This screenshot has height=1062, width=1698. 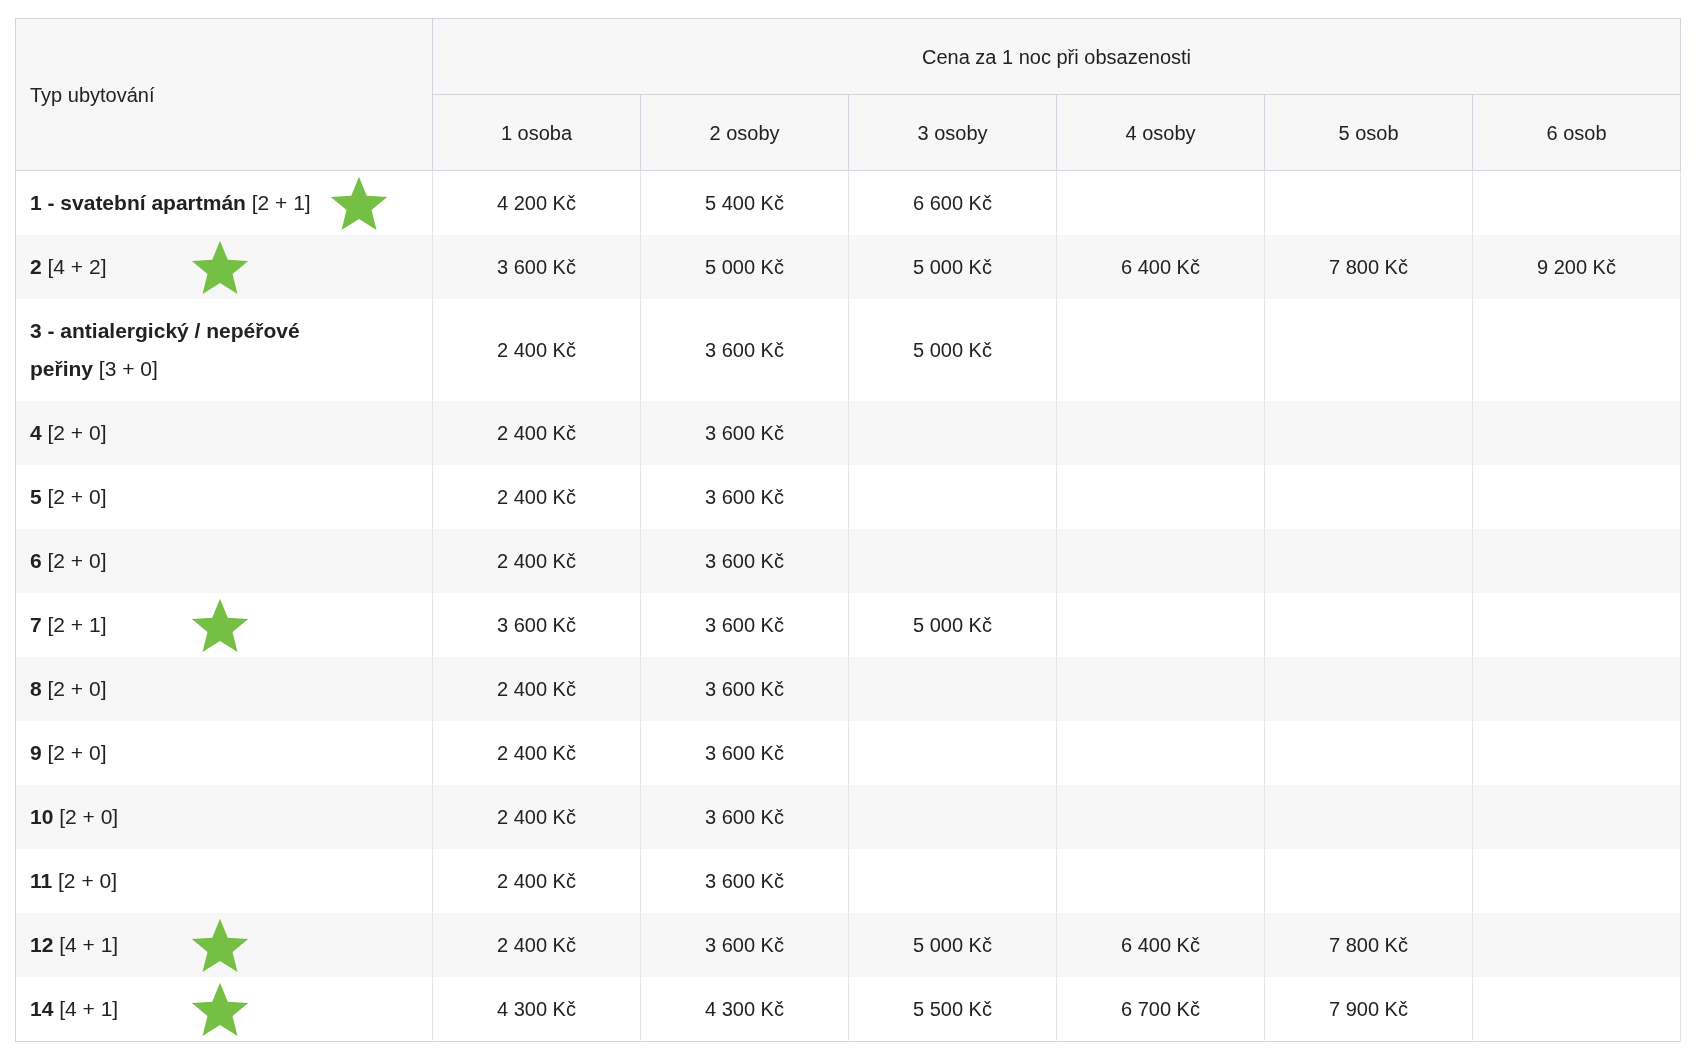 What do you see at coordinates (69, 689) in the screenshot?
I see `room-type: 8 [2 + 0]` at bounding box center [69, 689].